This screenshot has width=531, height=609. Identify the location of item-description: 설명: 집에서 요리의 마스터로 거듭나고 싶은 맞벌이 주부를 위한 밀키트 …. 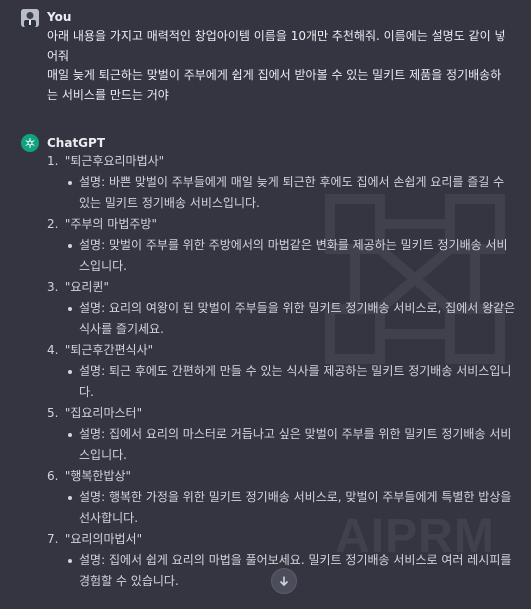
(292, 445).